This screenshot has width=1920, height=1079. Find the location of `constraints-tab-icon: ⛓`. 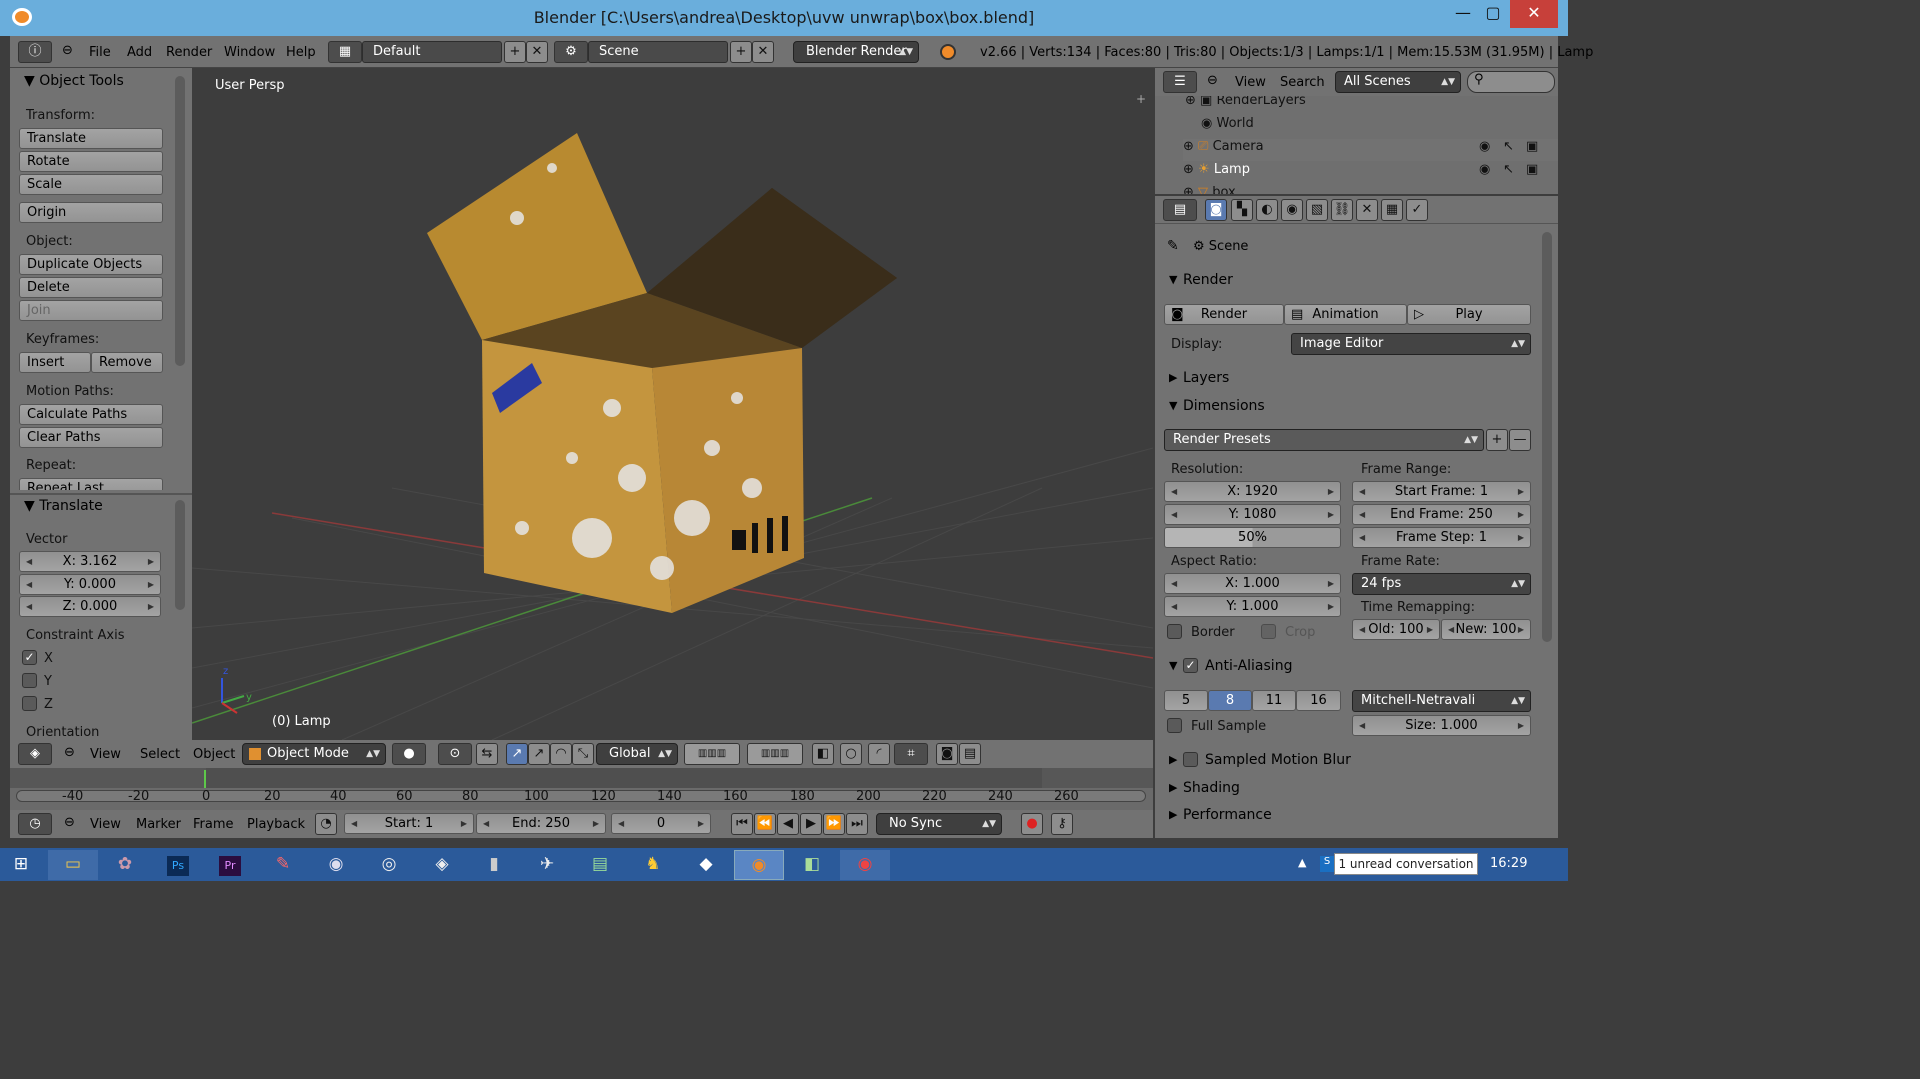

constraints-tab-icon: ⛓ is located at coordinates (1342, 210).